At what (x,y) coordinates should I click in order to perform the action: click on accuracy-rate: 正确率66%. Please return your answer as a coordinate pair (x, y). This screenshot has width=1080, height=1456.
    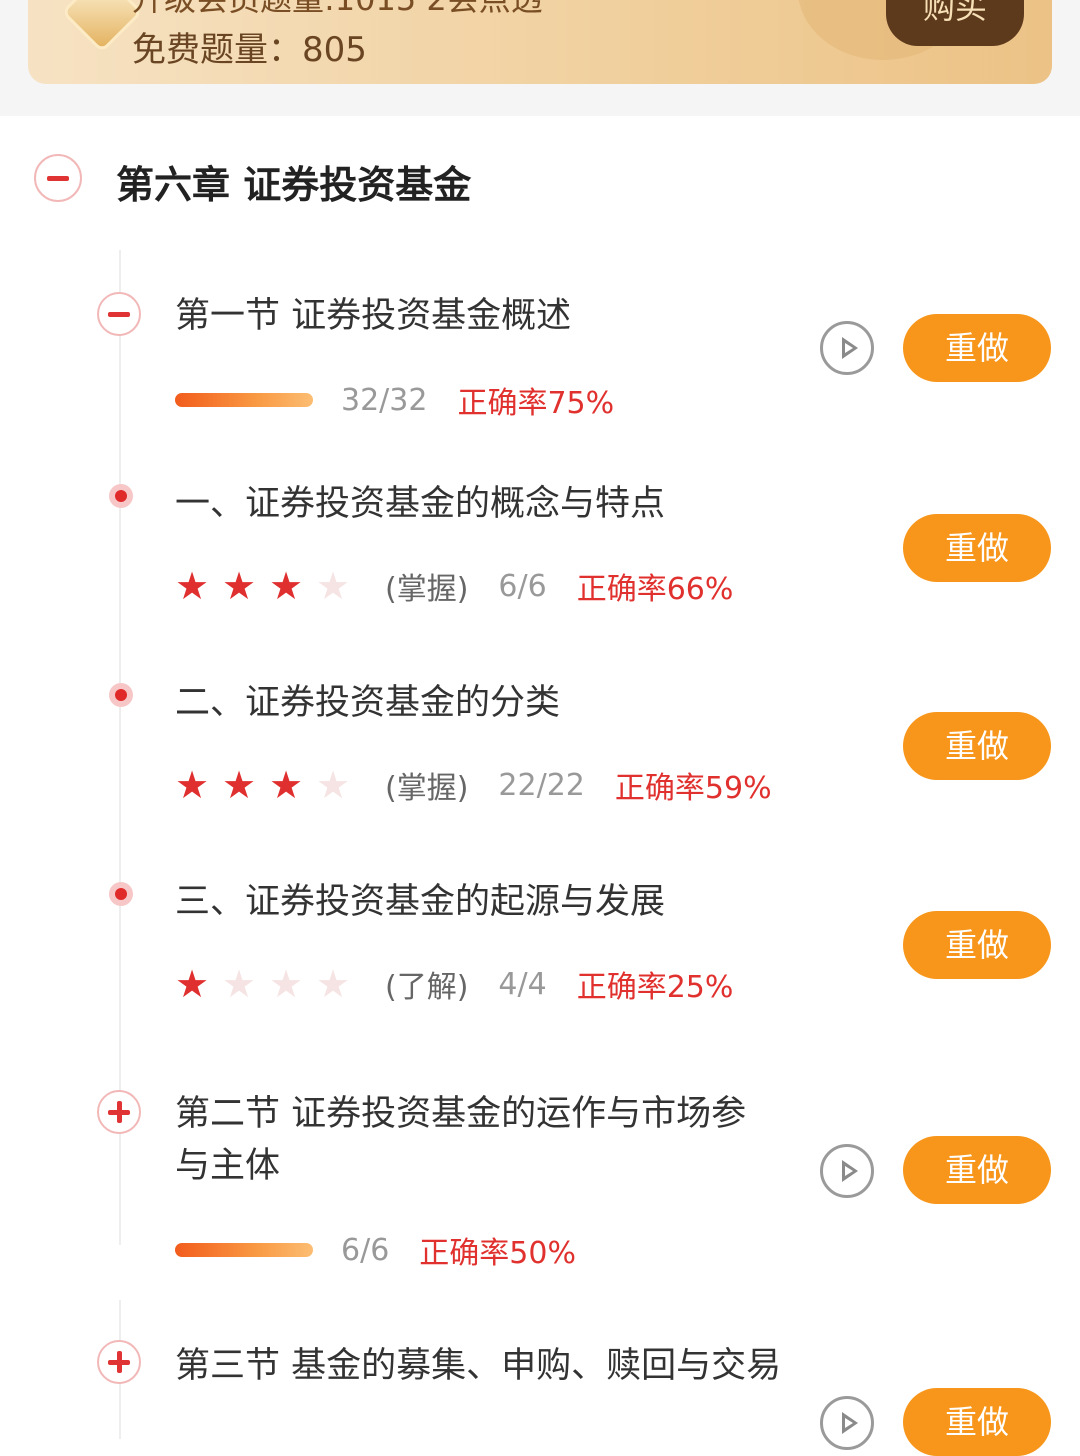
    Looking at the image, I should click on (655, 589).